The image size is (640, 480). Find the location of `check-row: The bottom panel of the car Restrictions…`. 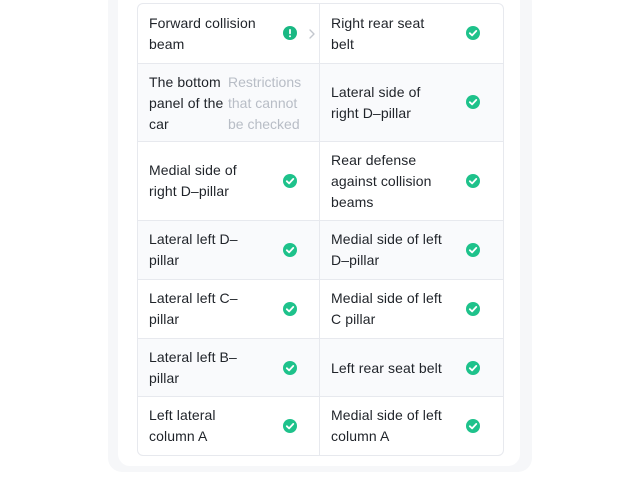

check-row: The bottom panel of the car Restrictions… is located at coordinates (320, 103).